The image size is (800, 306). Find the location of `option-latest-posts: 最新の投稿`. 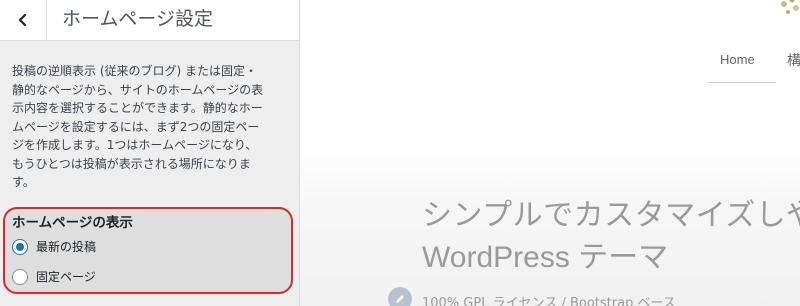

option-latest-posts: 最新の投稿 is located at coordinates (54, 246).